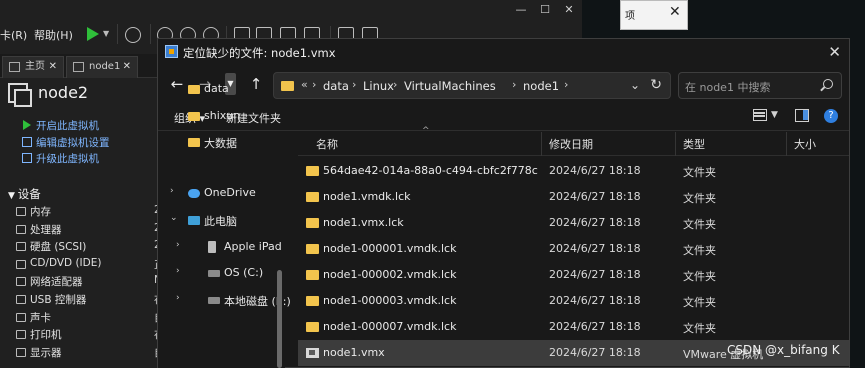 The width and height of the screenshot is (865, 368). What do you see at coordinates (24, 194) in the screenshot?
I see `devices-section-header: ▼ 设备` at bounding box center [24, 194].